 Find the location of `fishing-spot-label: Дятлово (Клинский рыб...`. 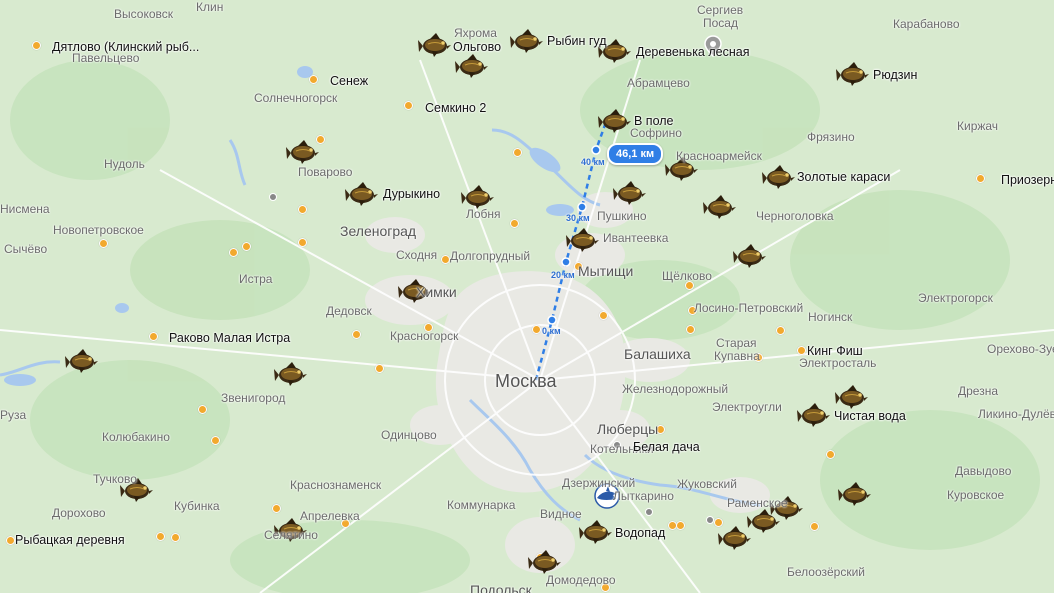

fishing-spot-label: Дятлово (Клинский рыб... is located at coordinates (125, 47).